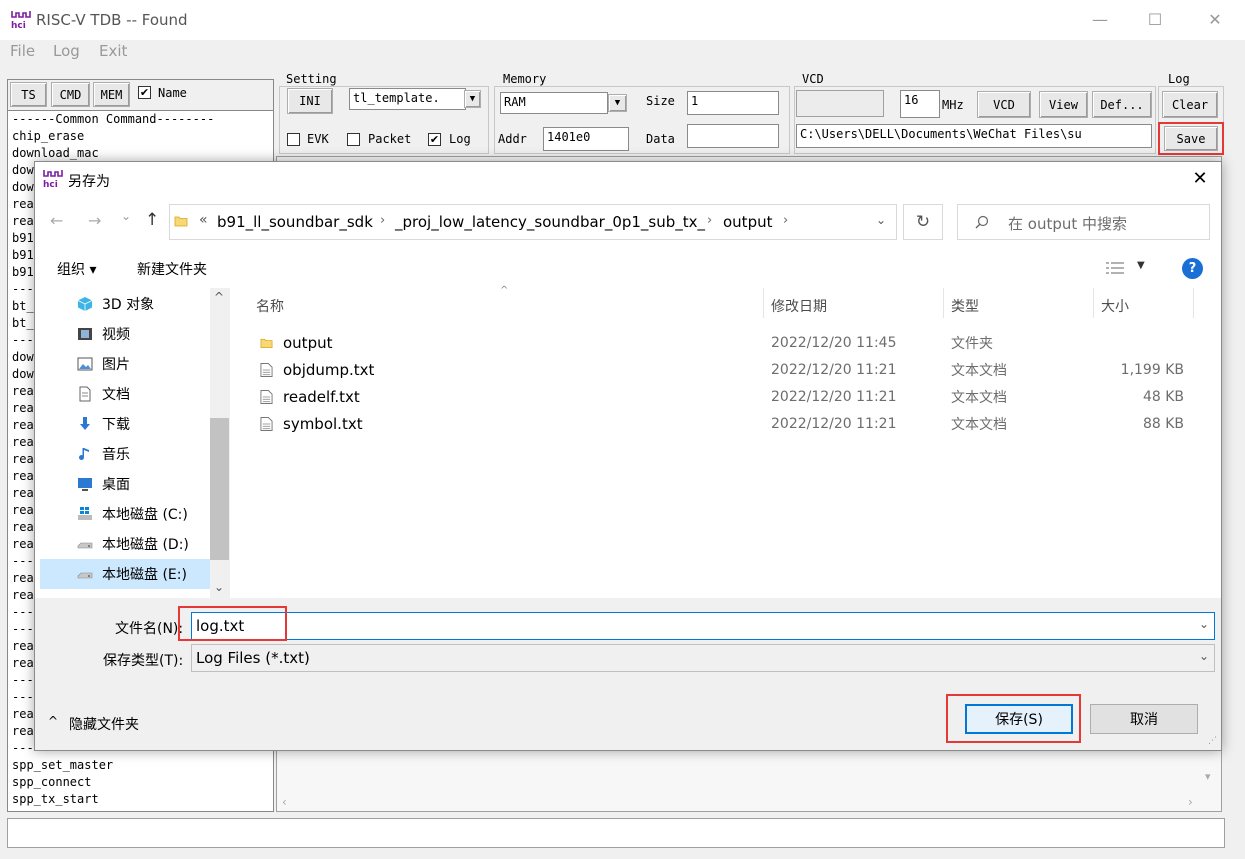  I want to click on organize-menu: 组织 ▾, so click(76, 269).